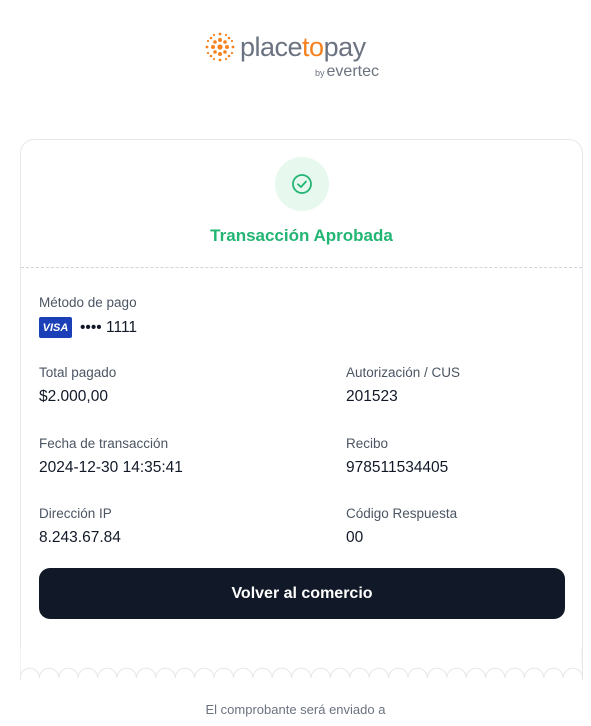 Image resolution: width=591 pixels, height=726 pixels. Describe the element at coordinates (401, 526) in the screenshot. I see `response-code: Código Respuesta 00` at that location.